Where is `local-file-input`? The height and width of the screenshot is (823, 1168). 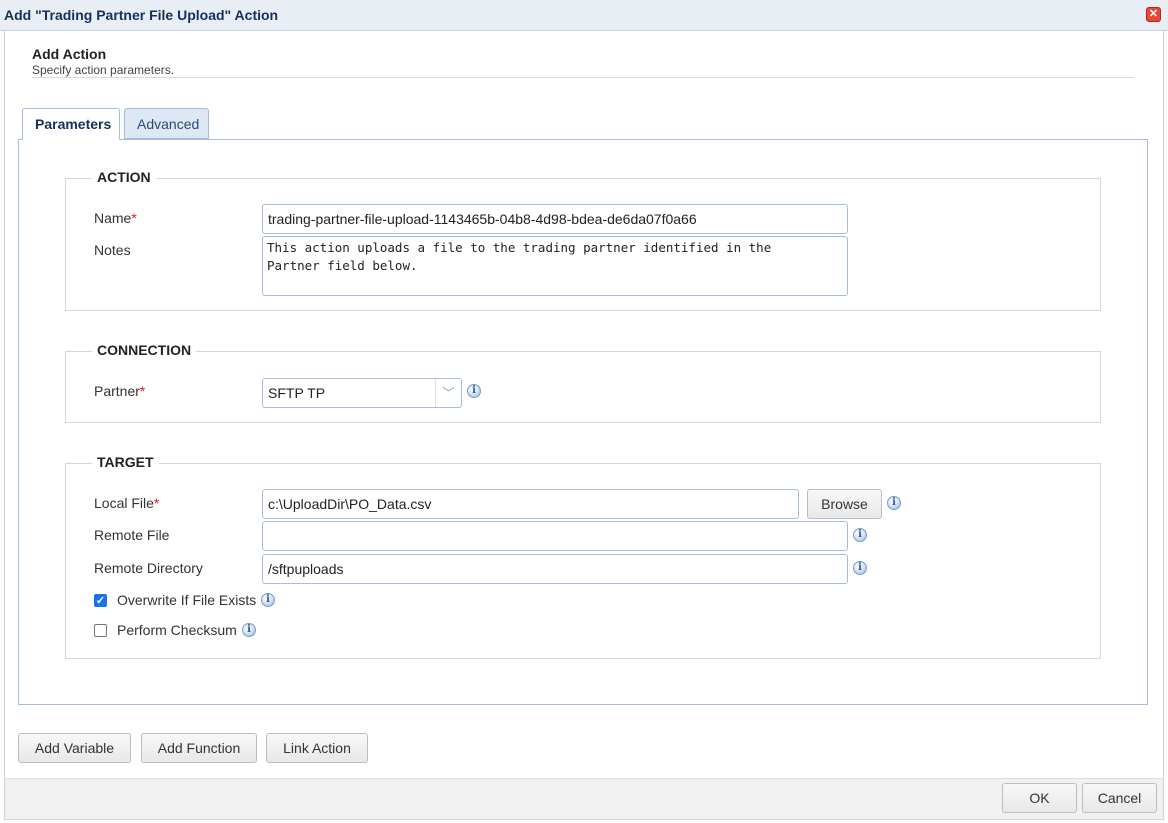 local-file-input is located at coordinates (530, 504).